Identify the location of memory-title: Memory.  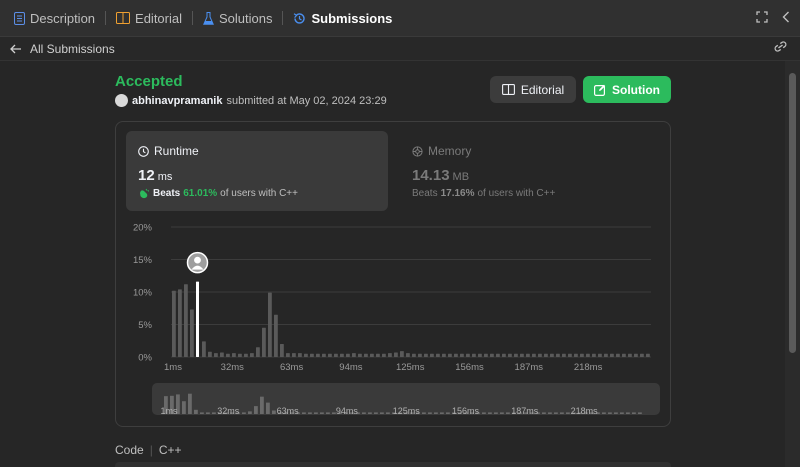
(441, 151).